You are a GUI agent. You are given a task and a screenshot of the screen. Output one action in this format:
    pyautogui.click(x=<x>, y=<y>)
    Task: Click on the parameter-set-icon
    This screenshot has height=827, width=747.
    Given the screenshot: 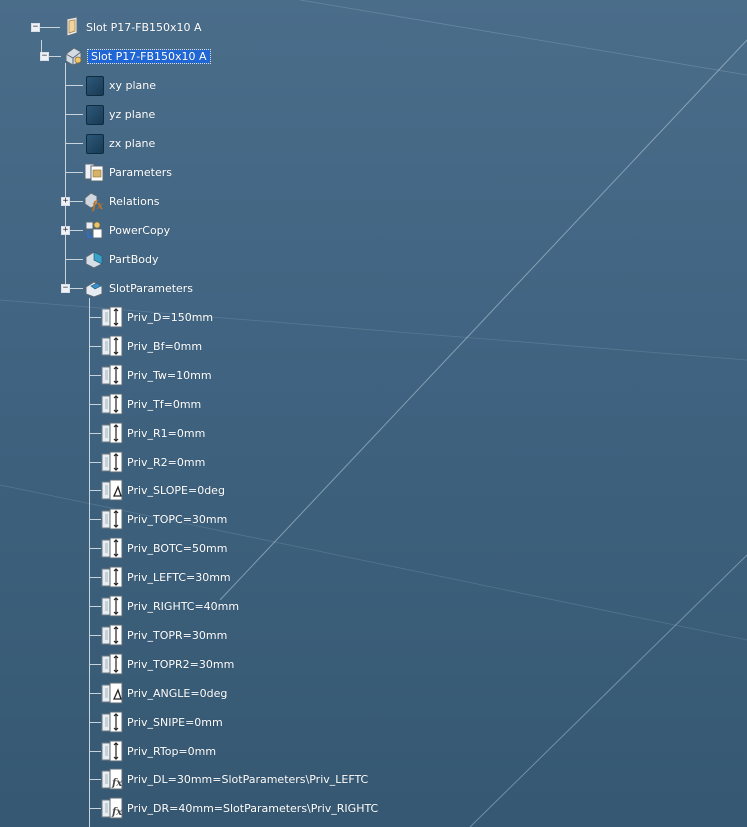 What is the action you would take?
    pyautogui.click(x=94, y=288)
    